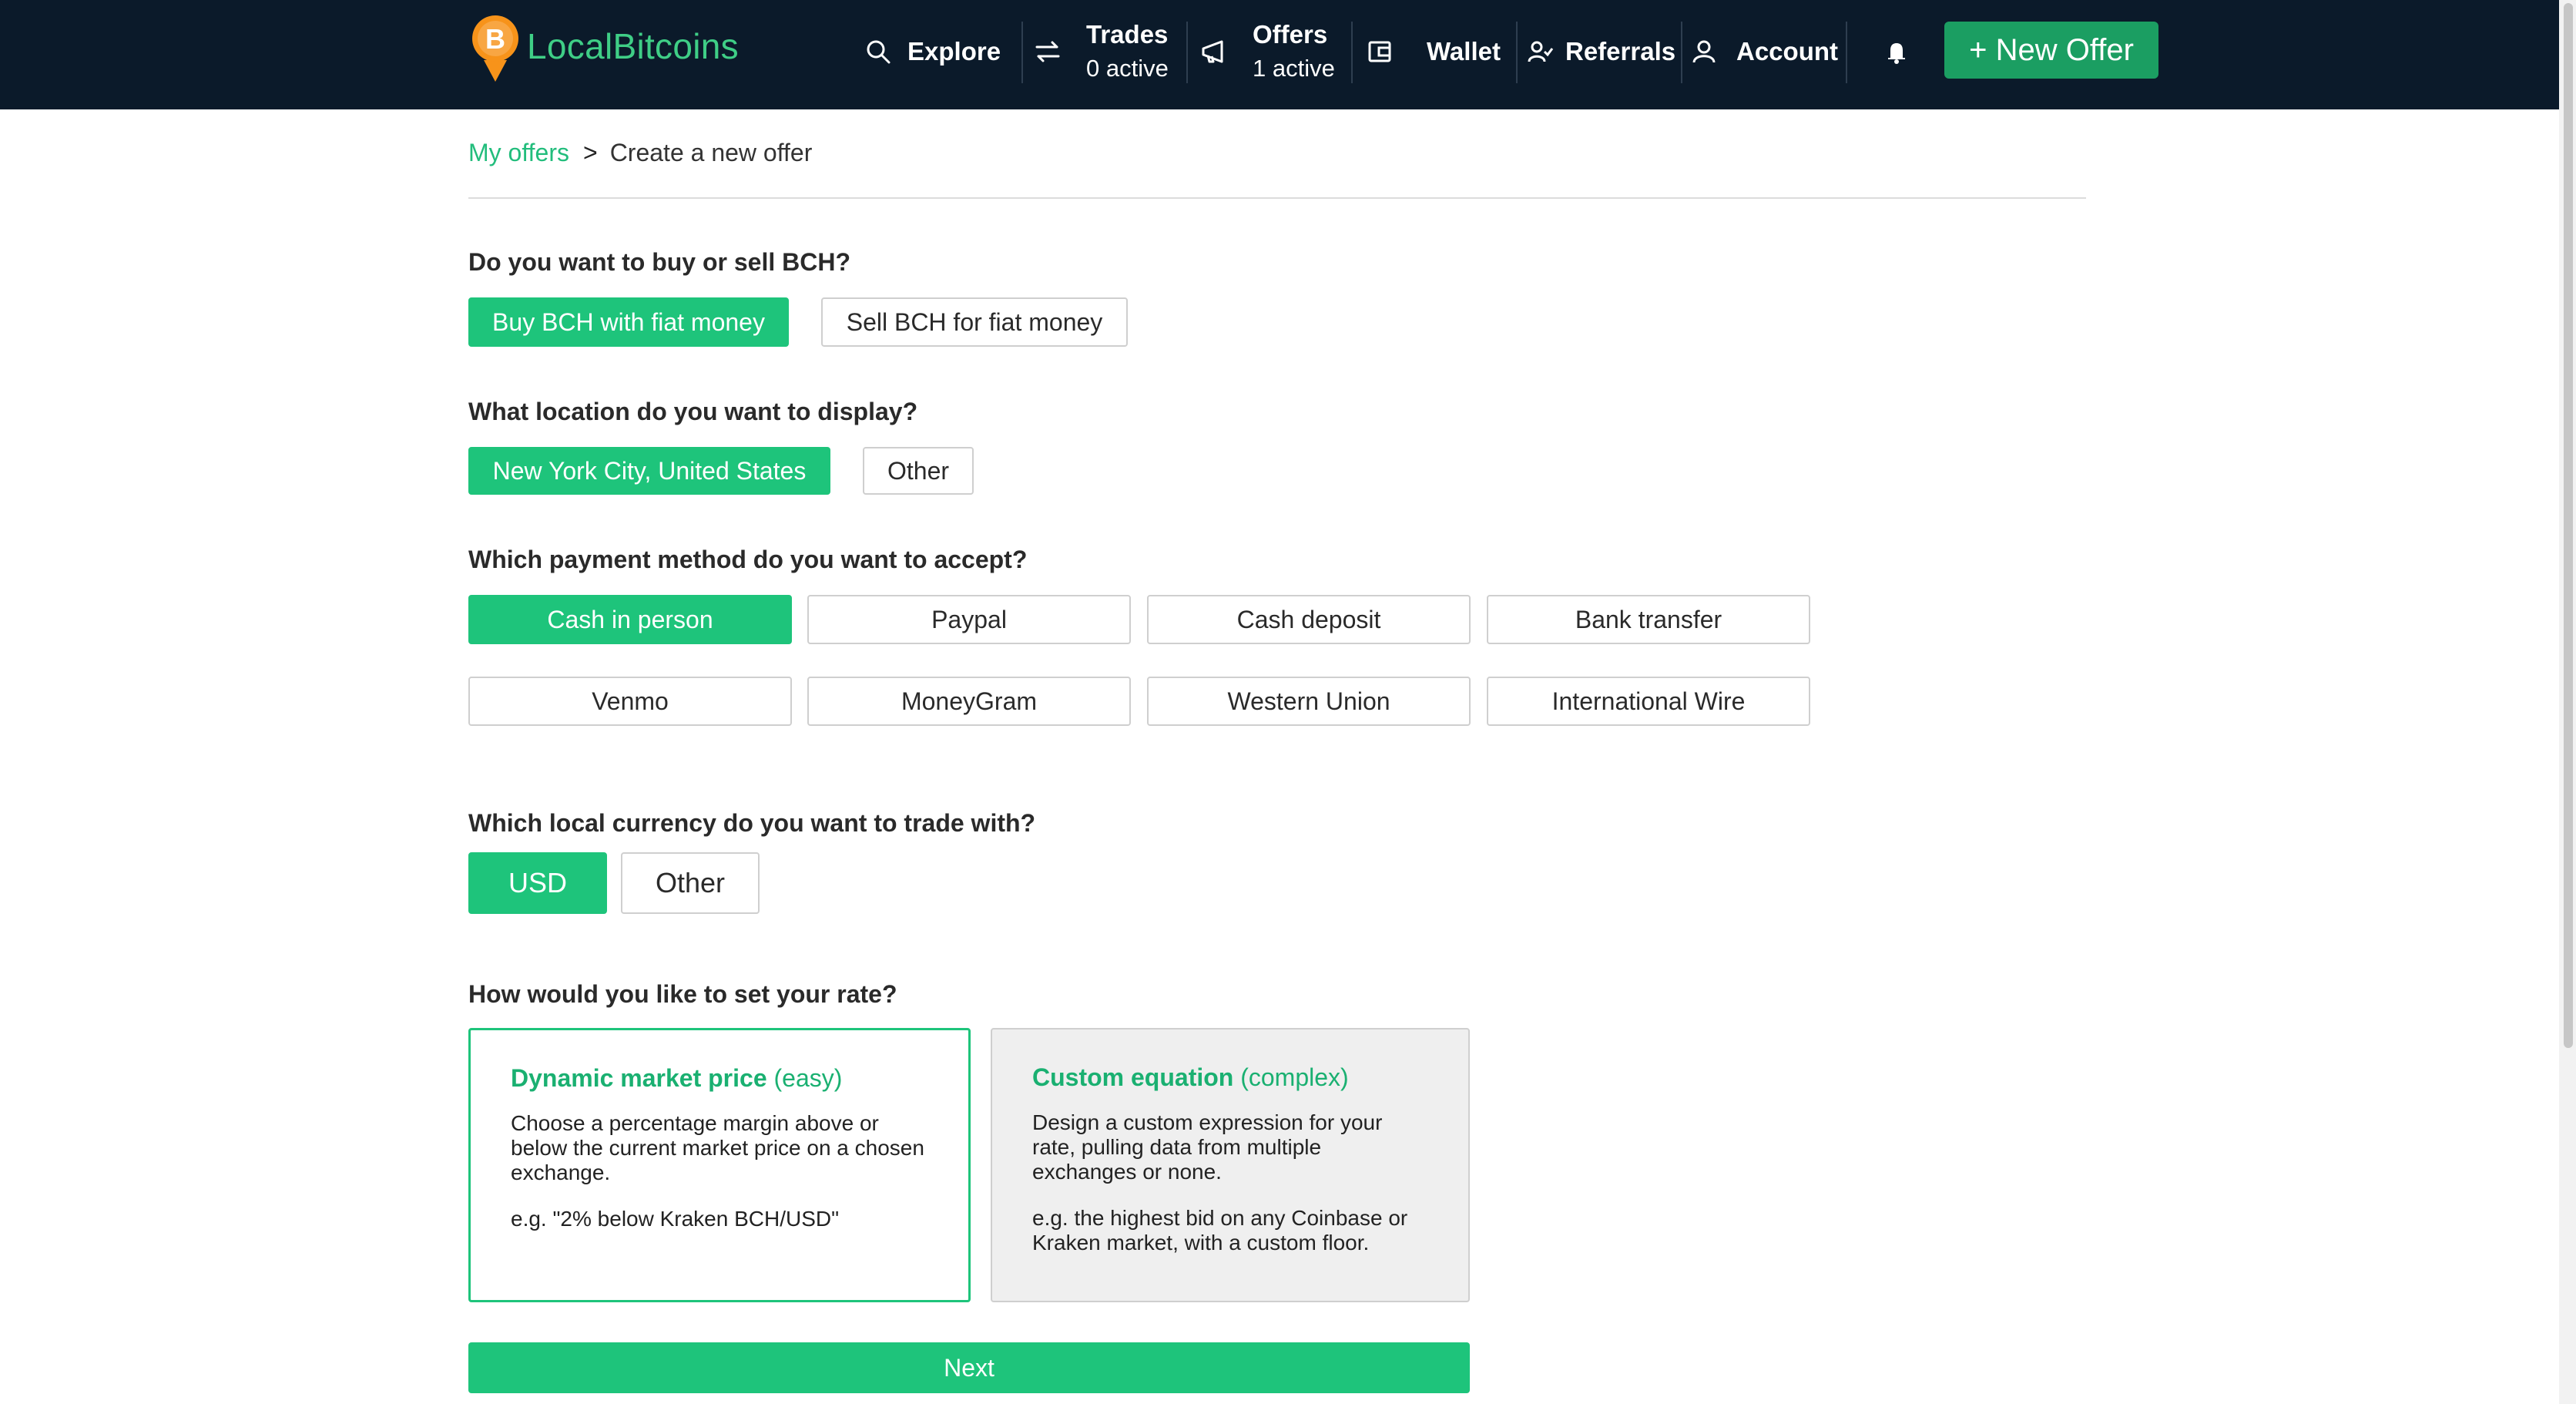  I want to click on breadcrumb: My offers > Create a new offer, so click(640, 153).